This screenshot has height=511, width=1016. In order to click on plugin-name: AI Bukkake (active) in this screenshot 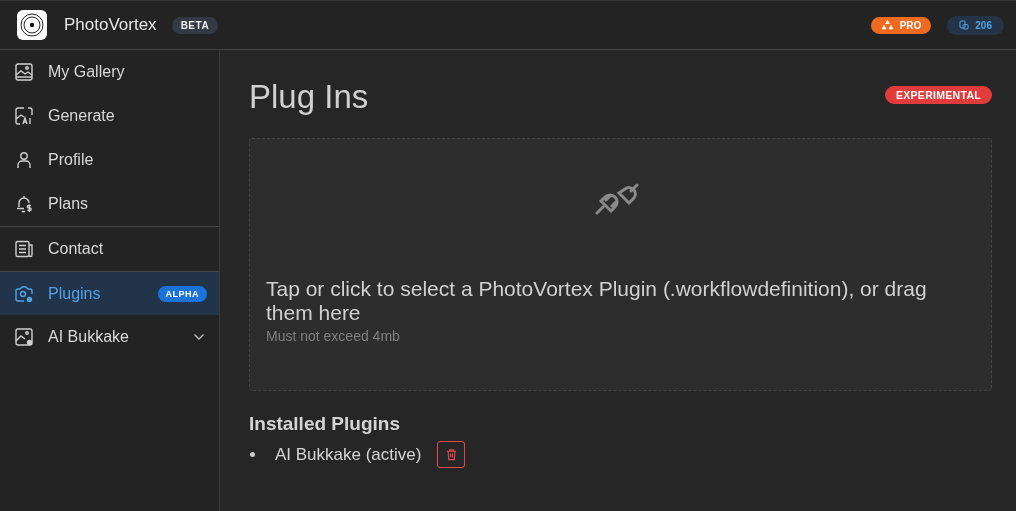, I will do `click(348, 454)`.